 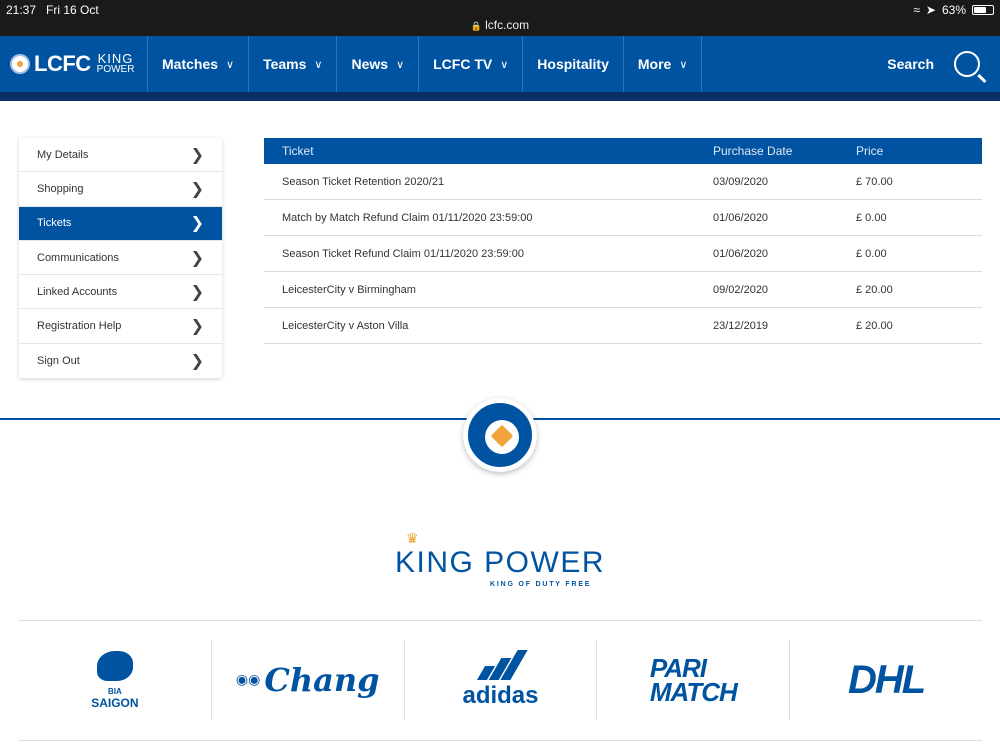 I want to click on logo-text: LCFC, so click(x=62, y=63).